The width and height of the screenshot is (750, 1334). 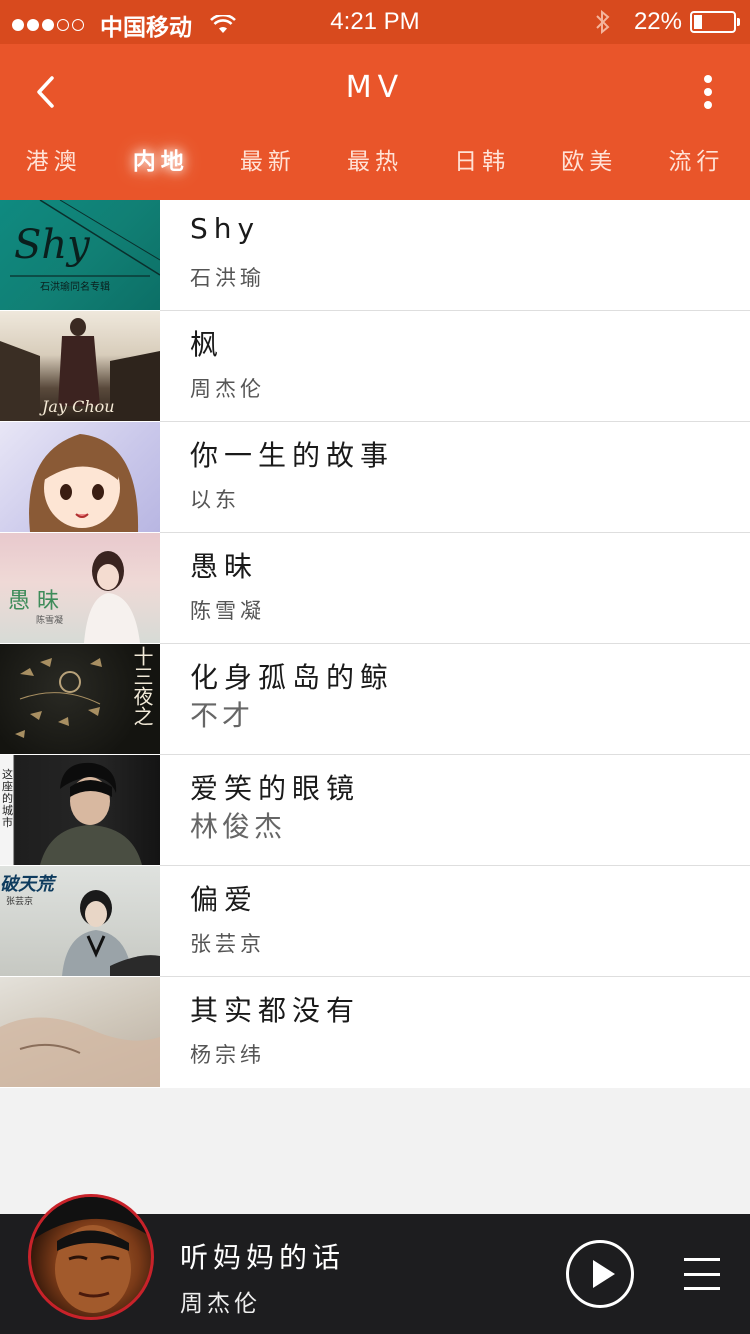 I want to click on list-item: 你一生的故事 以东, so click(x=375, y=477).